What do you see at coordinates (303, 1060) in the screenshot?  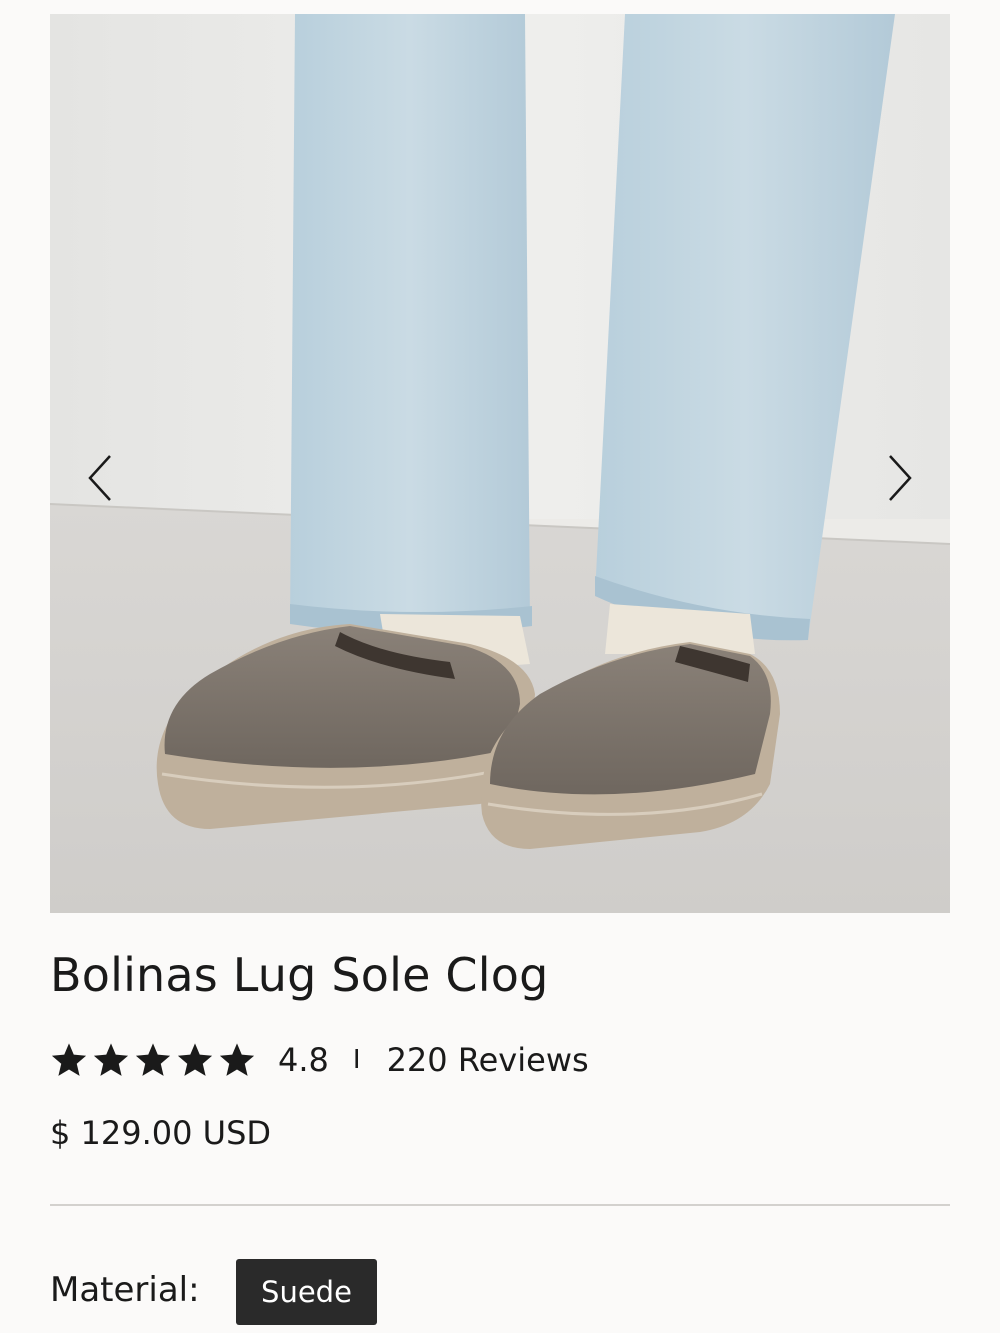 I see `rating-value: 4.8` at bounding box center [303, 1060].